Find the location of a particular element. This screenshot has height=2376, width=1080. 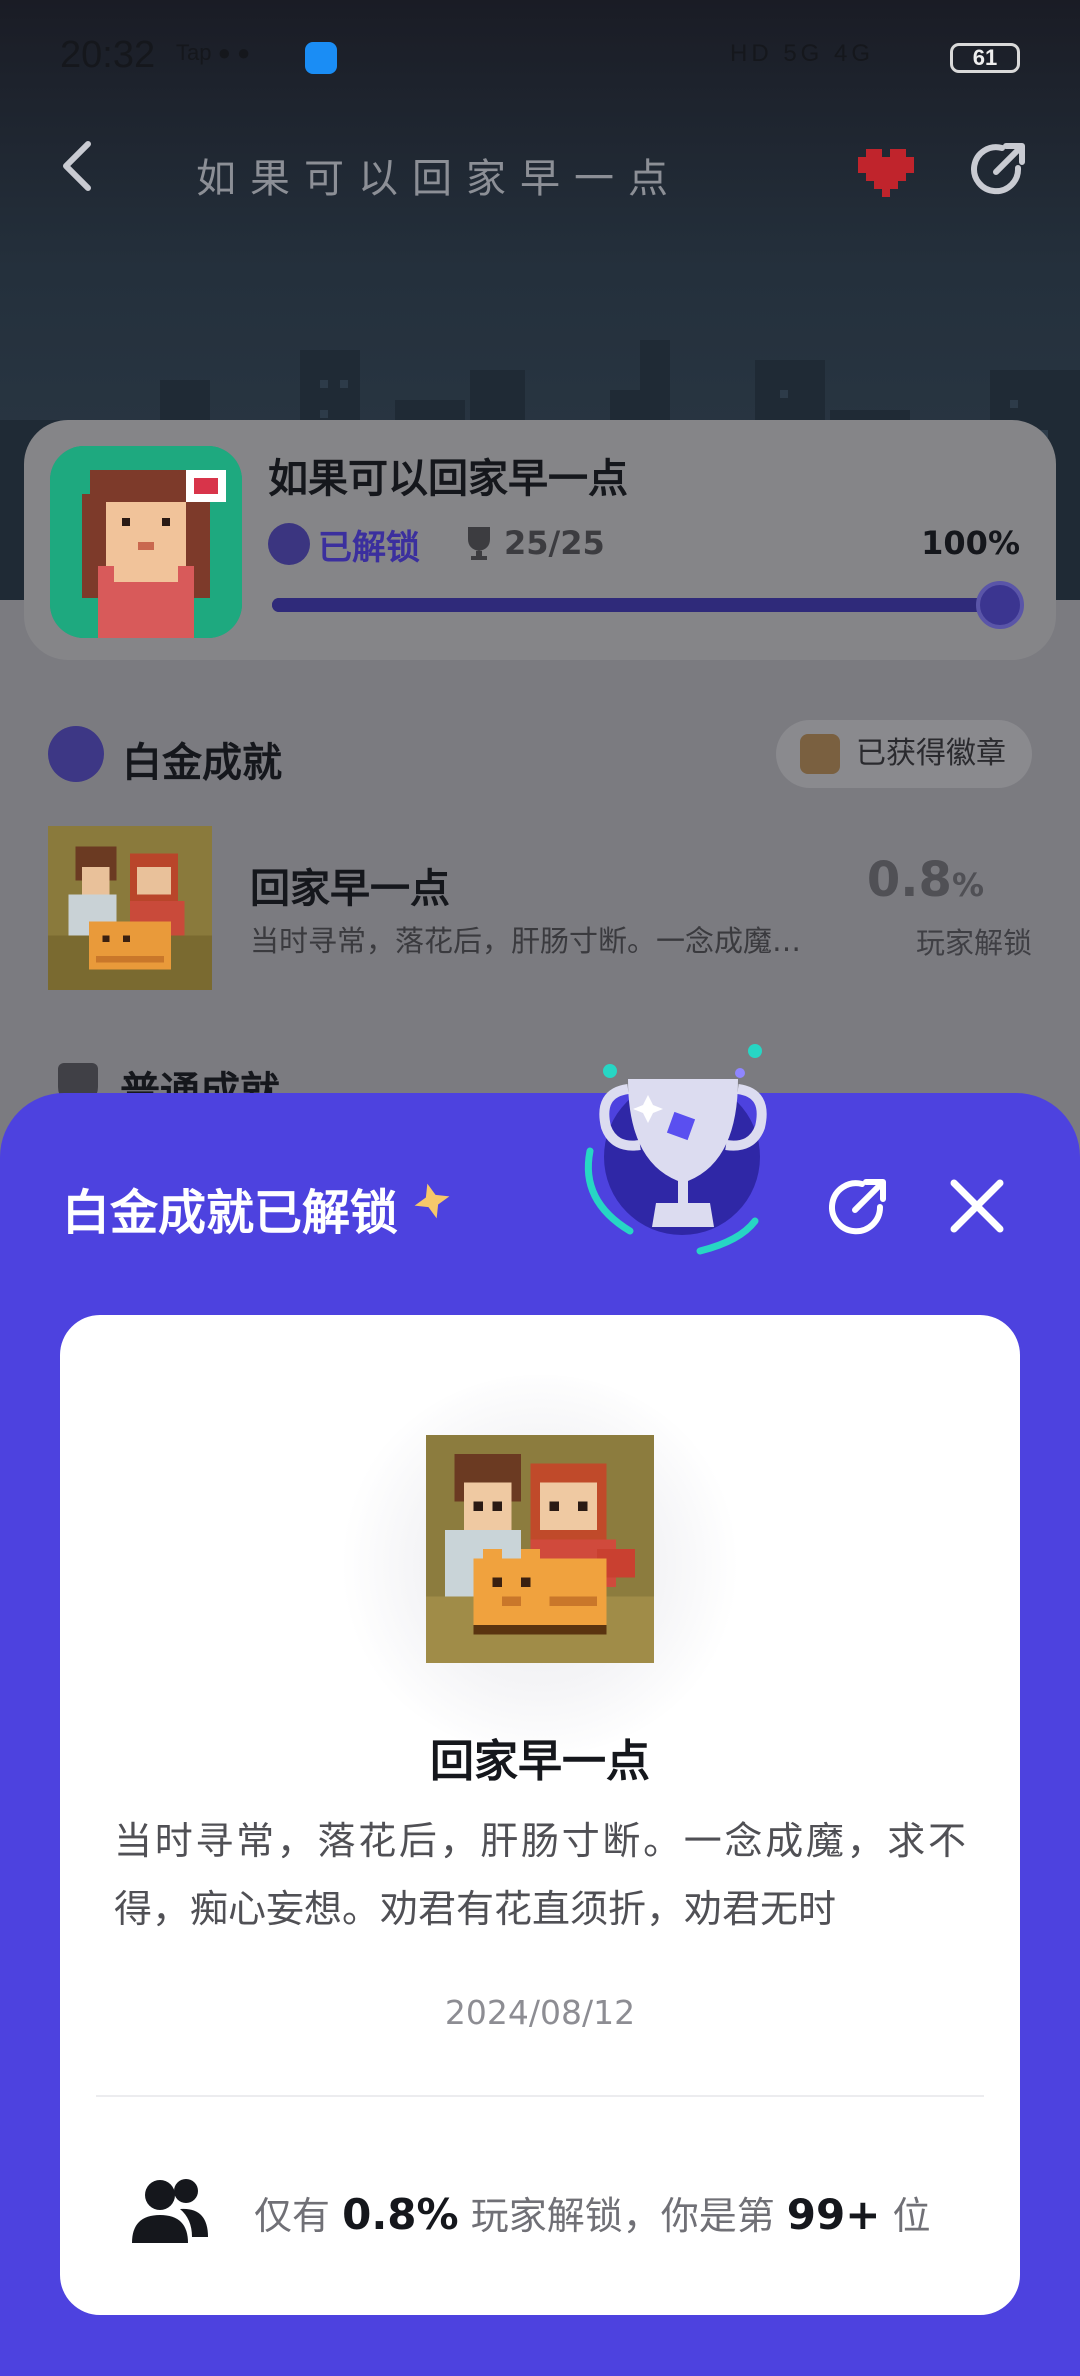

completion-progress-bar is located at coordinates (648, 605).